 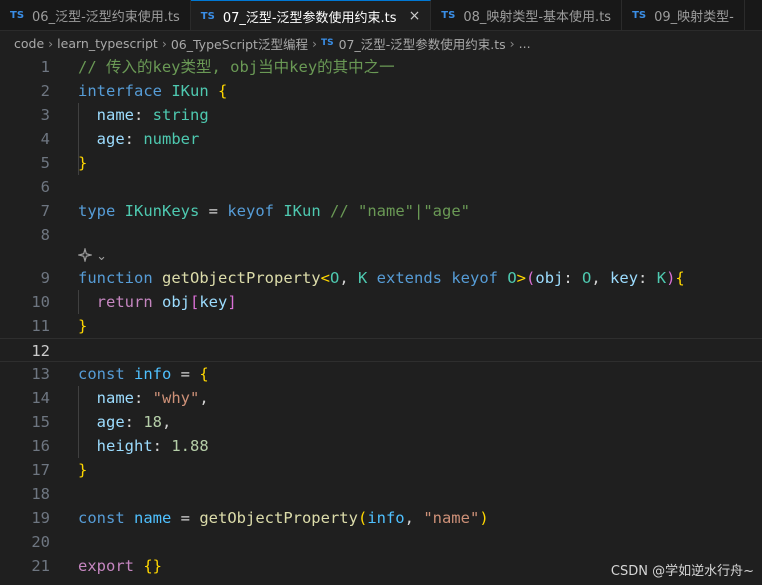 What do you see at coordinates (381, 542) in the screenshot?
I see `code-line: 20` at bounding box center [381, 542].